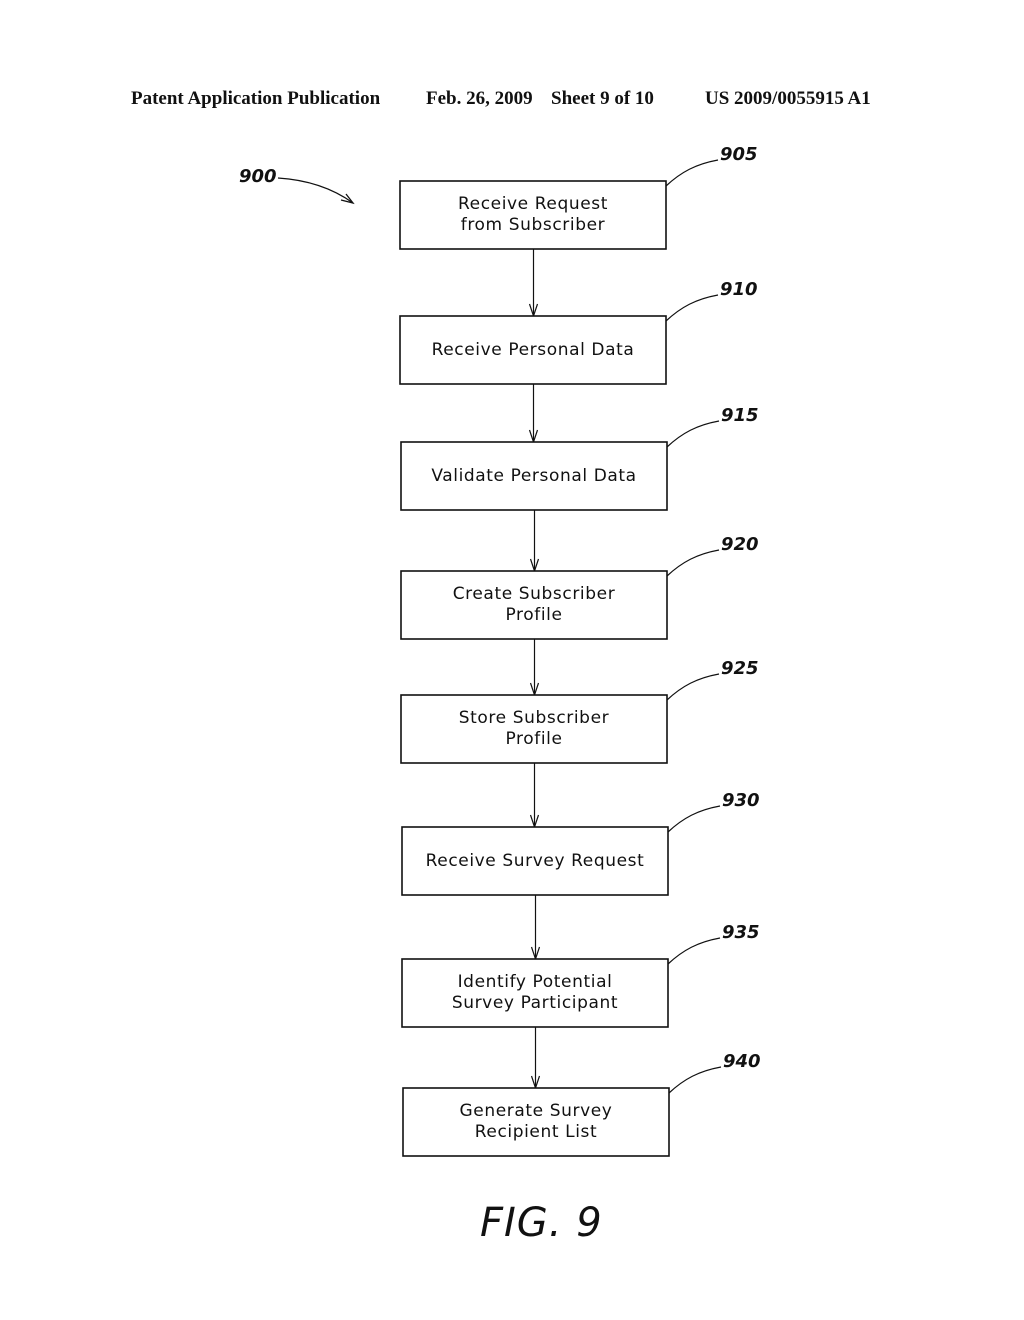 The width and height of the screenshot is (1024, 1320). What do you see at coordinates (739, 289) in the screenshot?
I see `step-ref-910: 910` at bounding box center [739, 289].